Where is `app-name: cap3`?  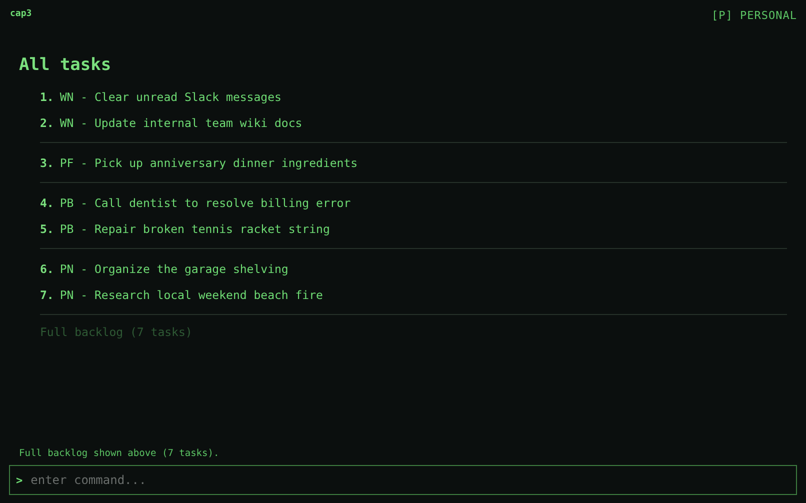 app-name: cap3 is located at coordinates (21, 15).